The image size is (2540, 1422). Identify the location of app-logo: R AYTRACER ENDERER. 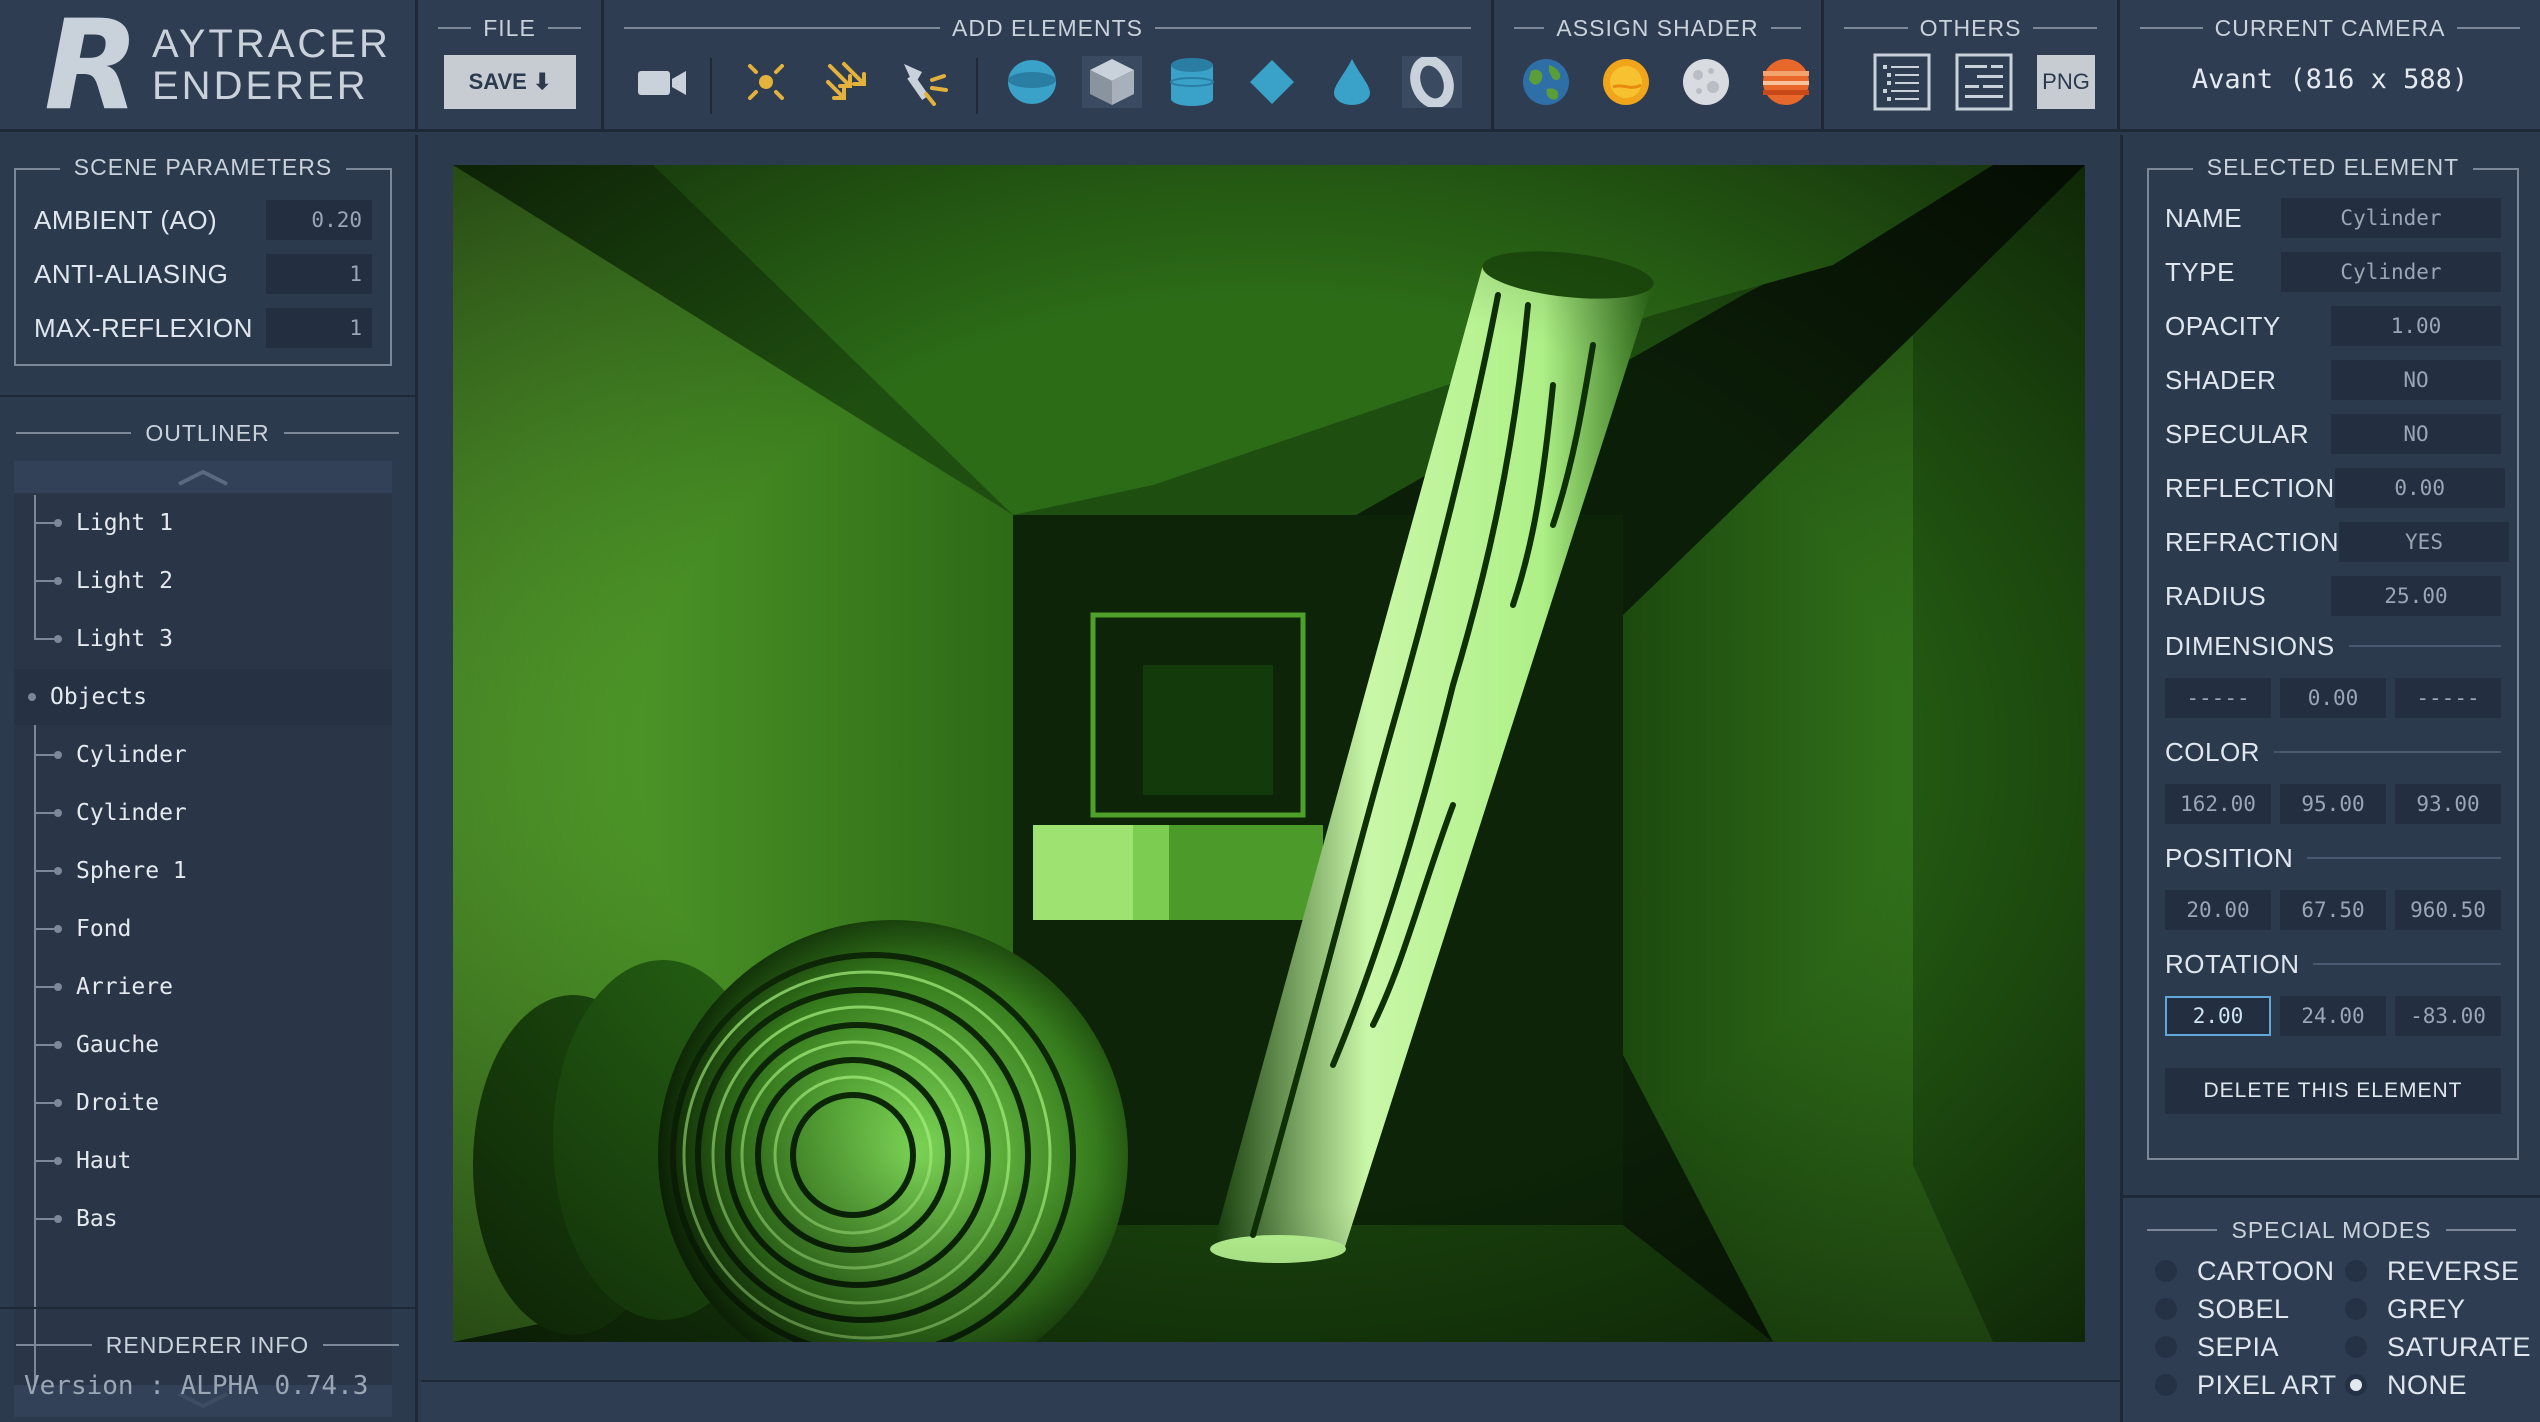
(209, 66).